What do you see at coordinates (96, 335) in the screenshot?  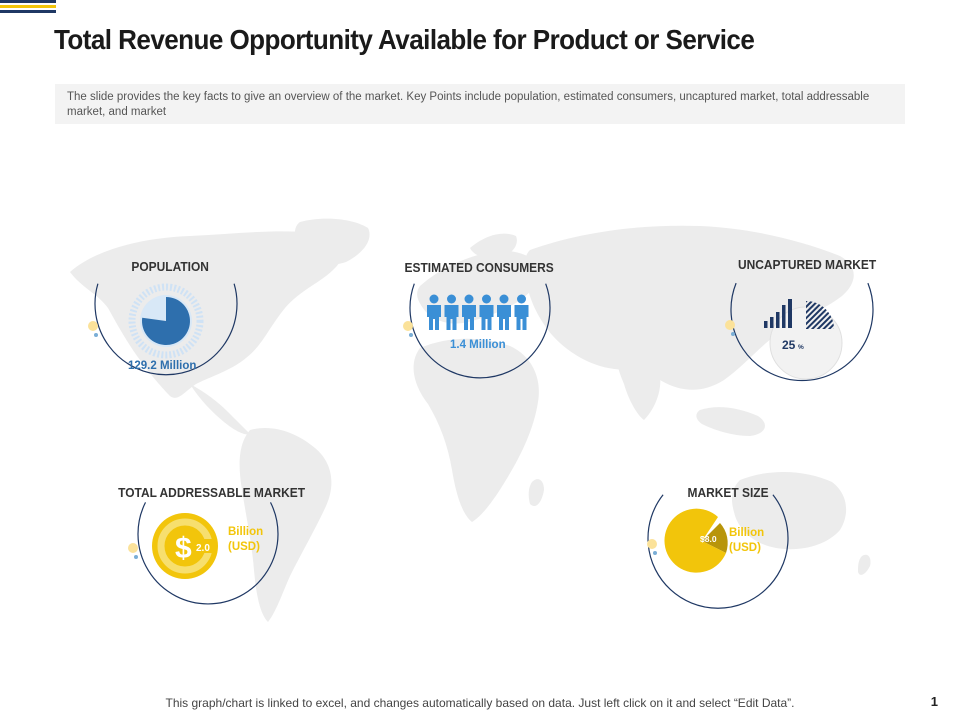 I see `population-marker-dot-small` at bounding box center [96, 335].